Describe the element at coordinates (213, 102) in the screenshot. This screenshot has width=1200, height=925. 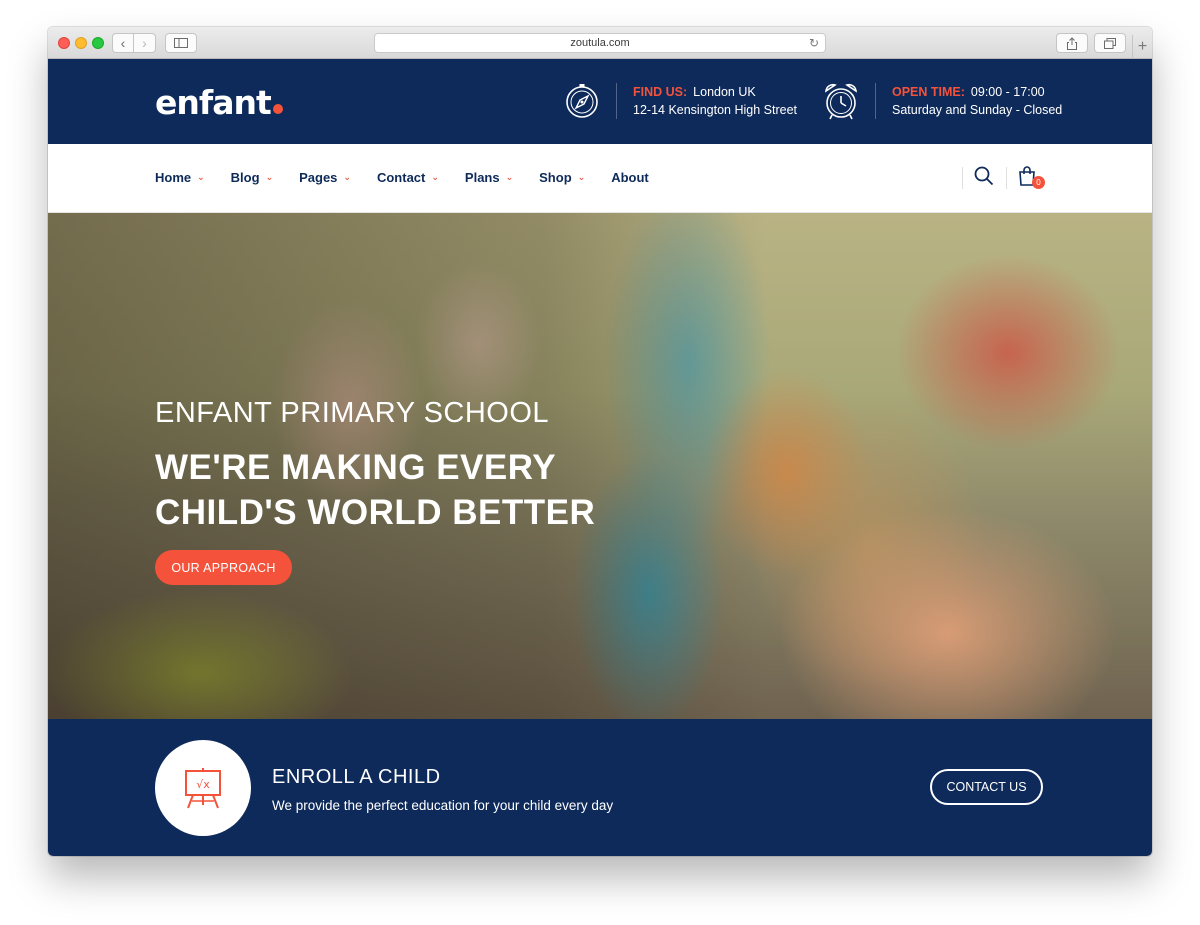
I see `logo-text: enfant` at that location.